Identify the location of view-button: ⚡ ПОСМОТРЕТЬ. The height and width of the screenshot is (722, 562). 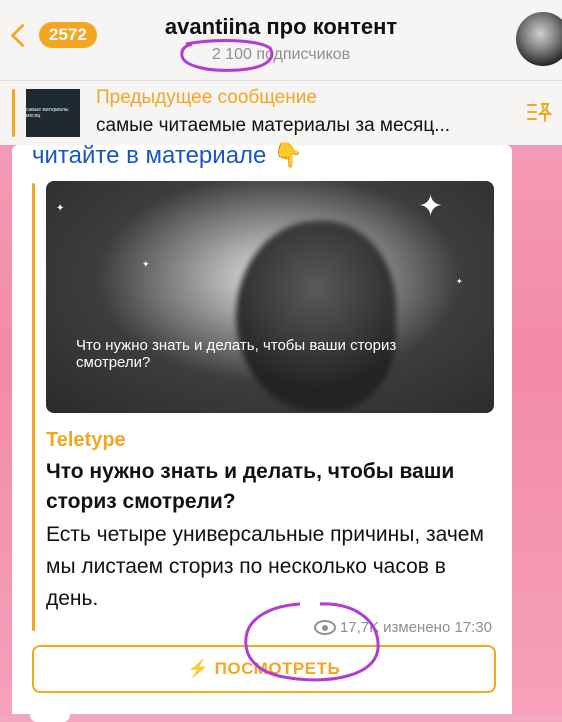
(264, 669).